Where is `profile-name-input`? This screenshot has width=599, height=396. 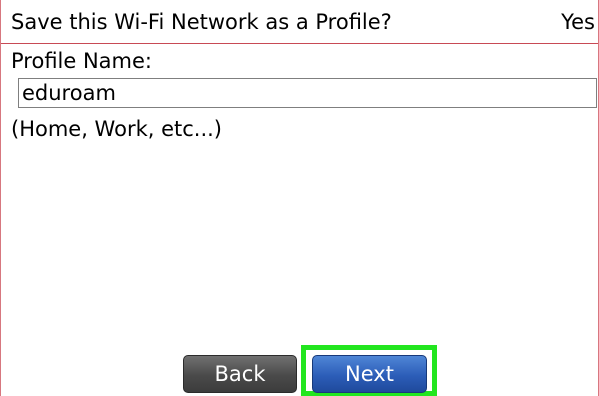 profile-name-input is located at coordinates (307, 93).